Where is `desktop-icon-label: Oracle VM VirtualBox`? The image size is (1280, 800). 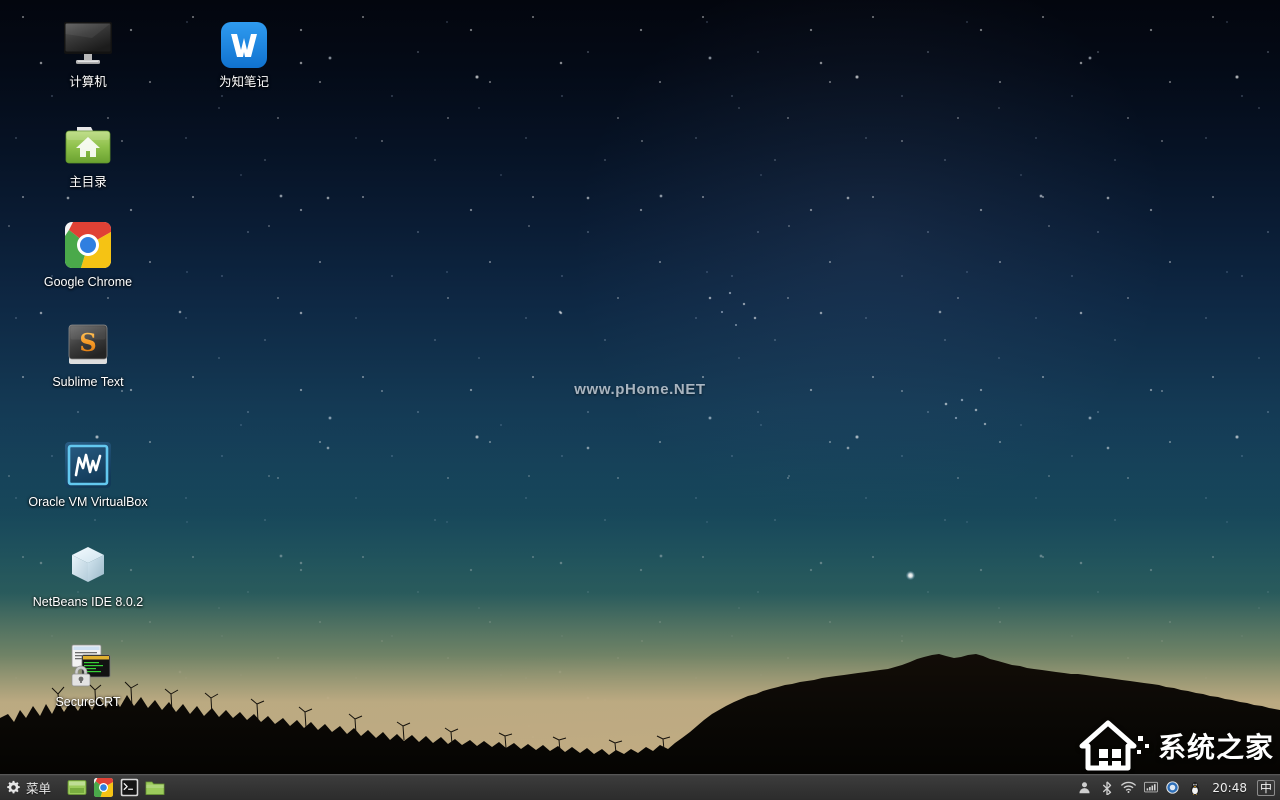 desktop-icon-label: Oracle VM VirtualBox is located at coordinates (88, 502).